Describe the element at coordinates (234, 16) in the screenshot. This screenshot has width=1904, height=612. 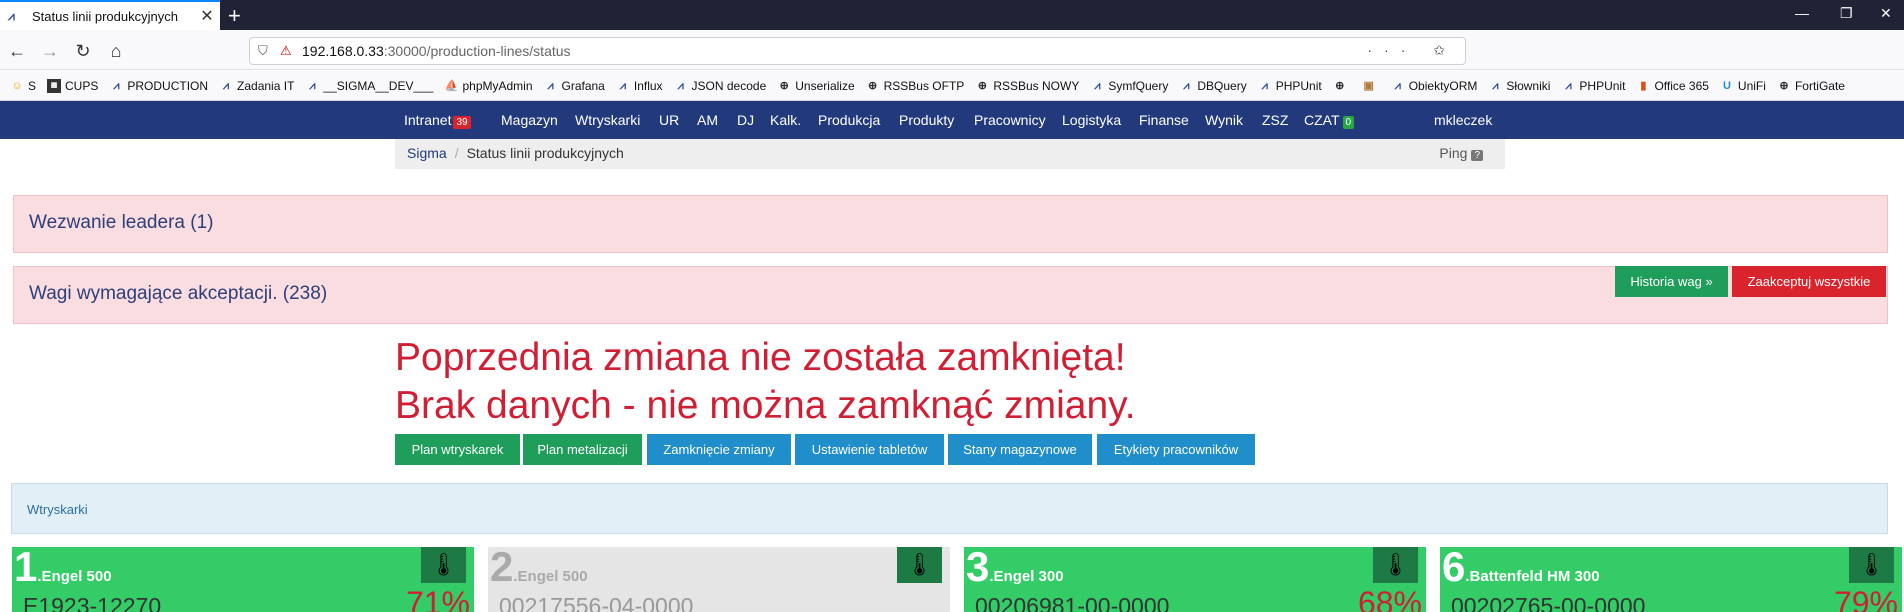
I see `new-tab-icon: +` at that location.